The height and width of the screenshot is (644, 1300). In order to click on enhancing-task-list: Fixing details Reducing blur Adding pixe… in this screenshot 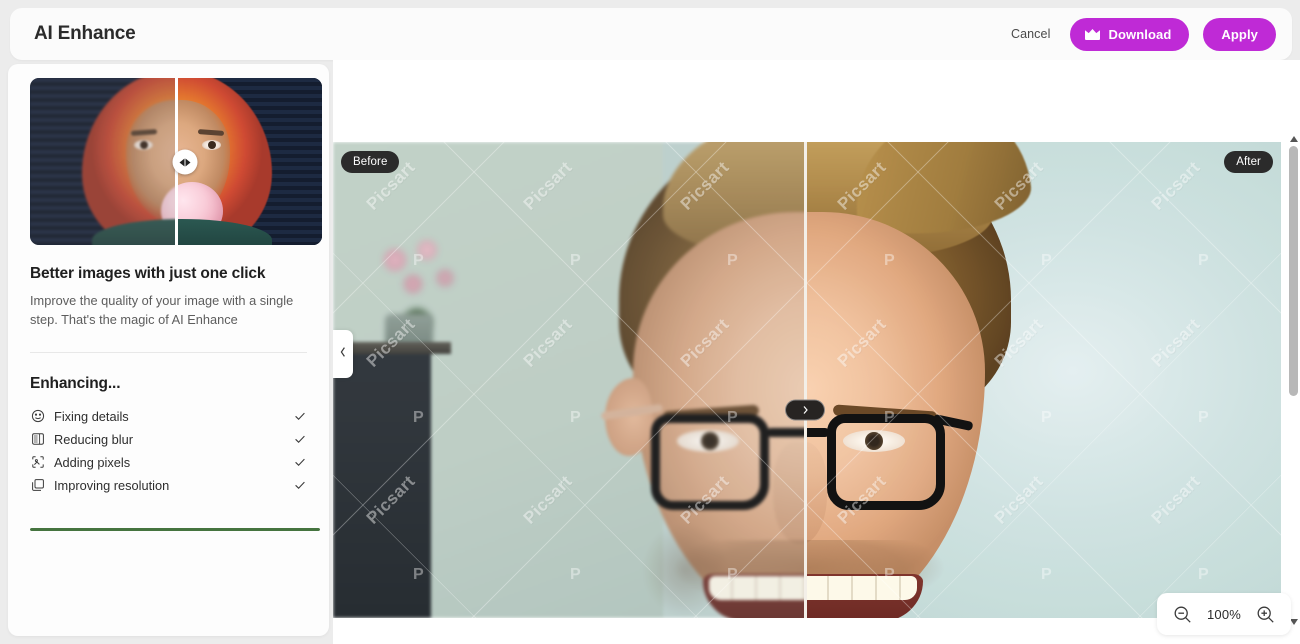, I will do `click(168, 451)`.